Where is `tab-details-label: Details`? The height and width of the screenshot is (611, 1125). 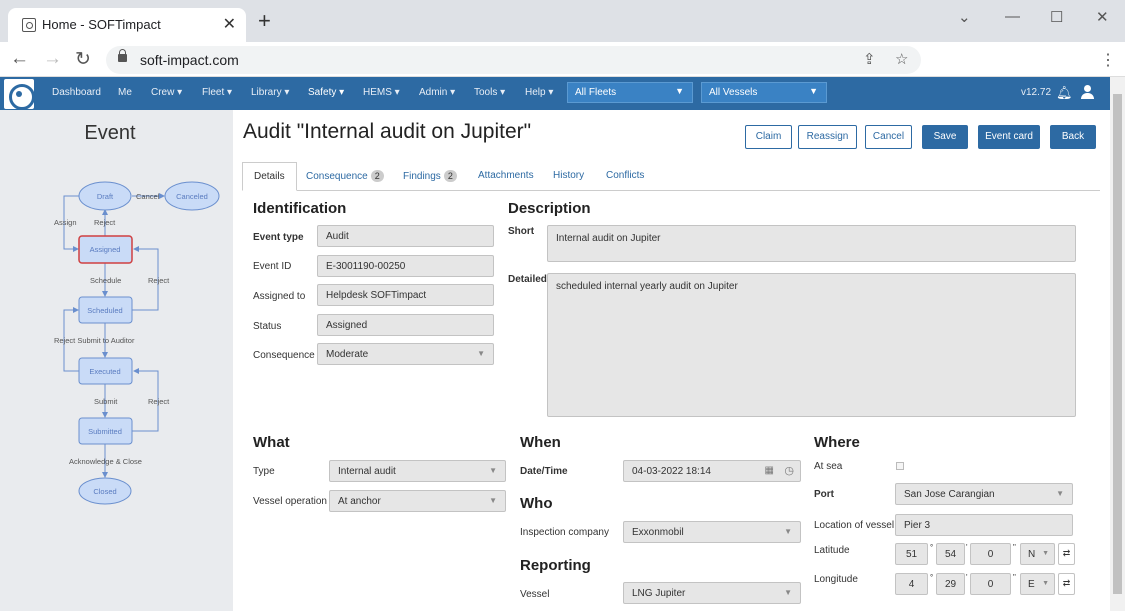 tab-details-label: Details is located at coordinates (269, 176).